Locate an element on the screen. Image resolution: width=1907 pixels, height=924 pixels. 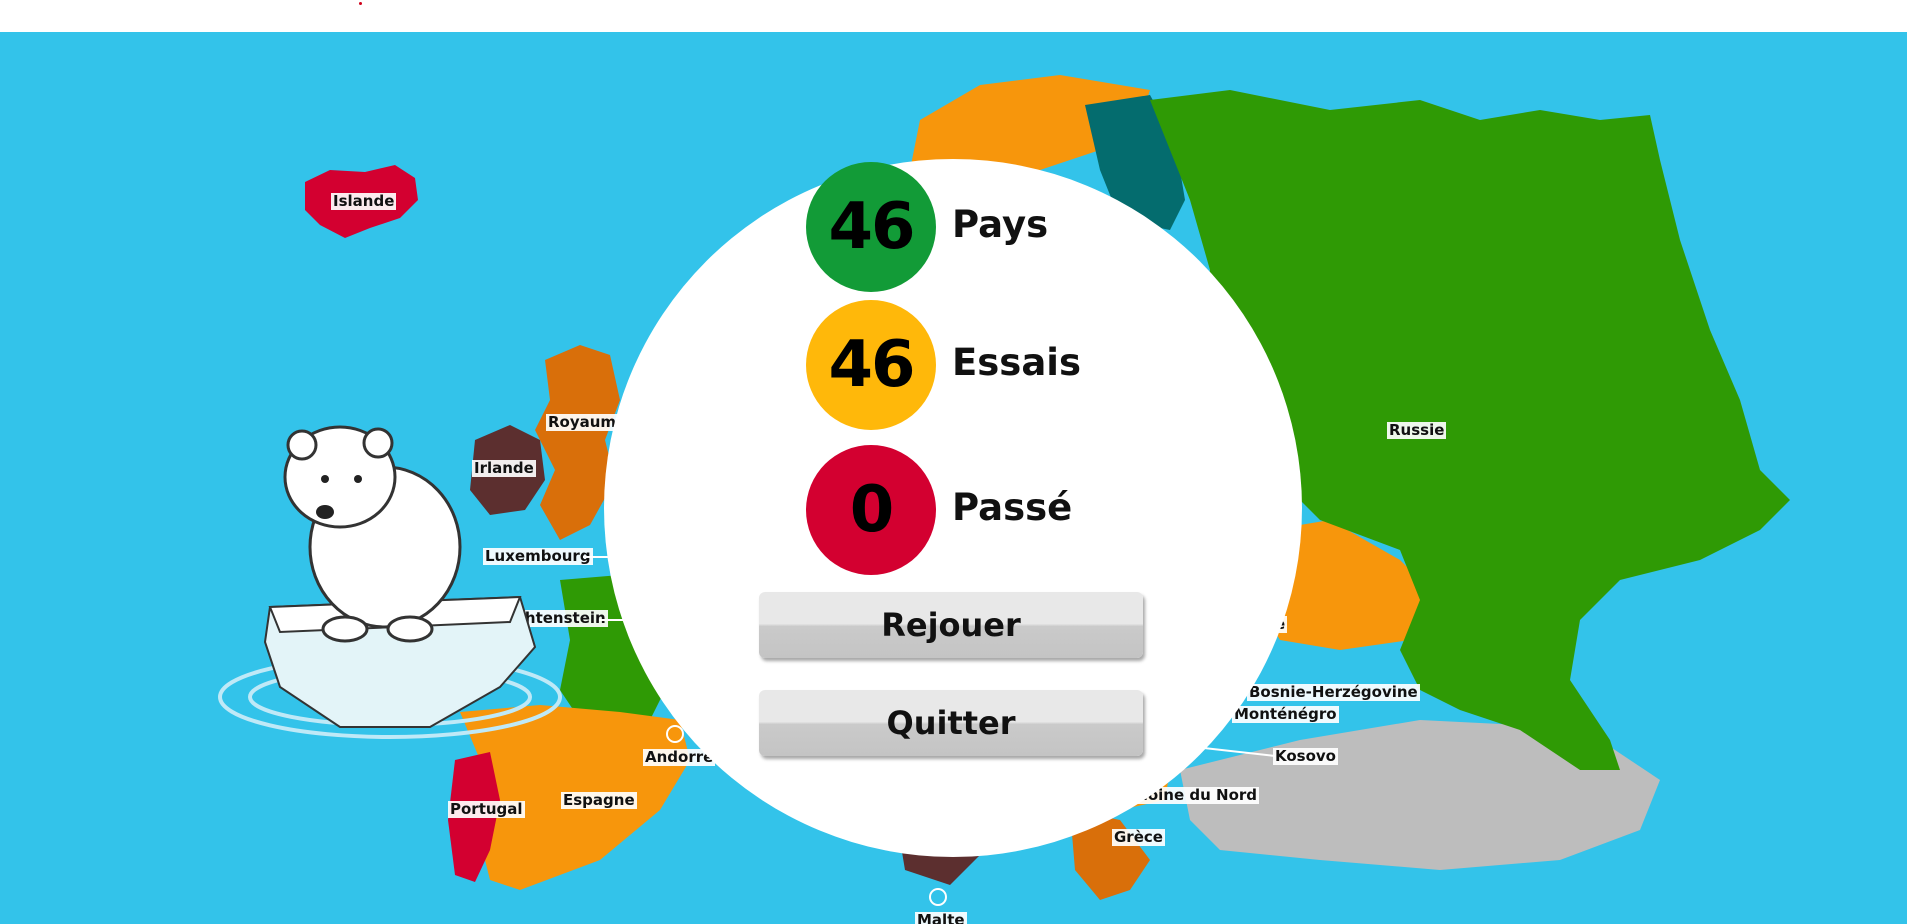
label-montenegro: Monténégro is located at coordinates (1285, 714).